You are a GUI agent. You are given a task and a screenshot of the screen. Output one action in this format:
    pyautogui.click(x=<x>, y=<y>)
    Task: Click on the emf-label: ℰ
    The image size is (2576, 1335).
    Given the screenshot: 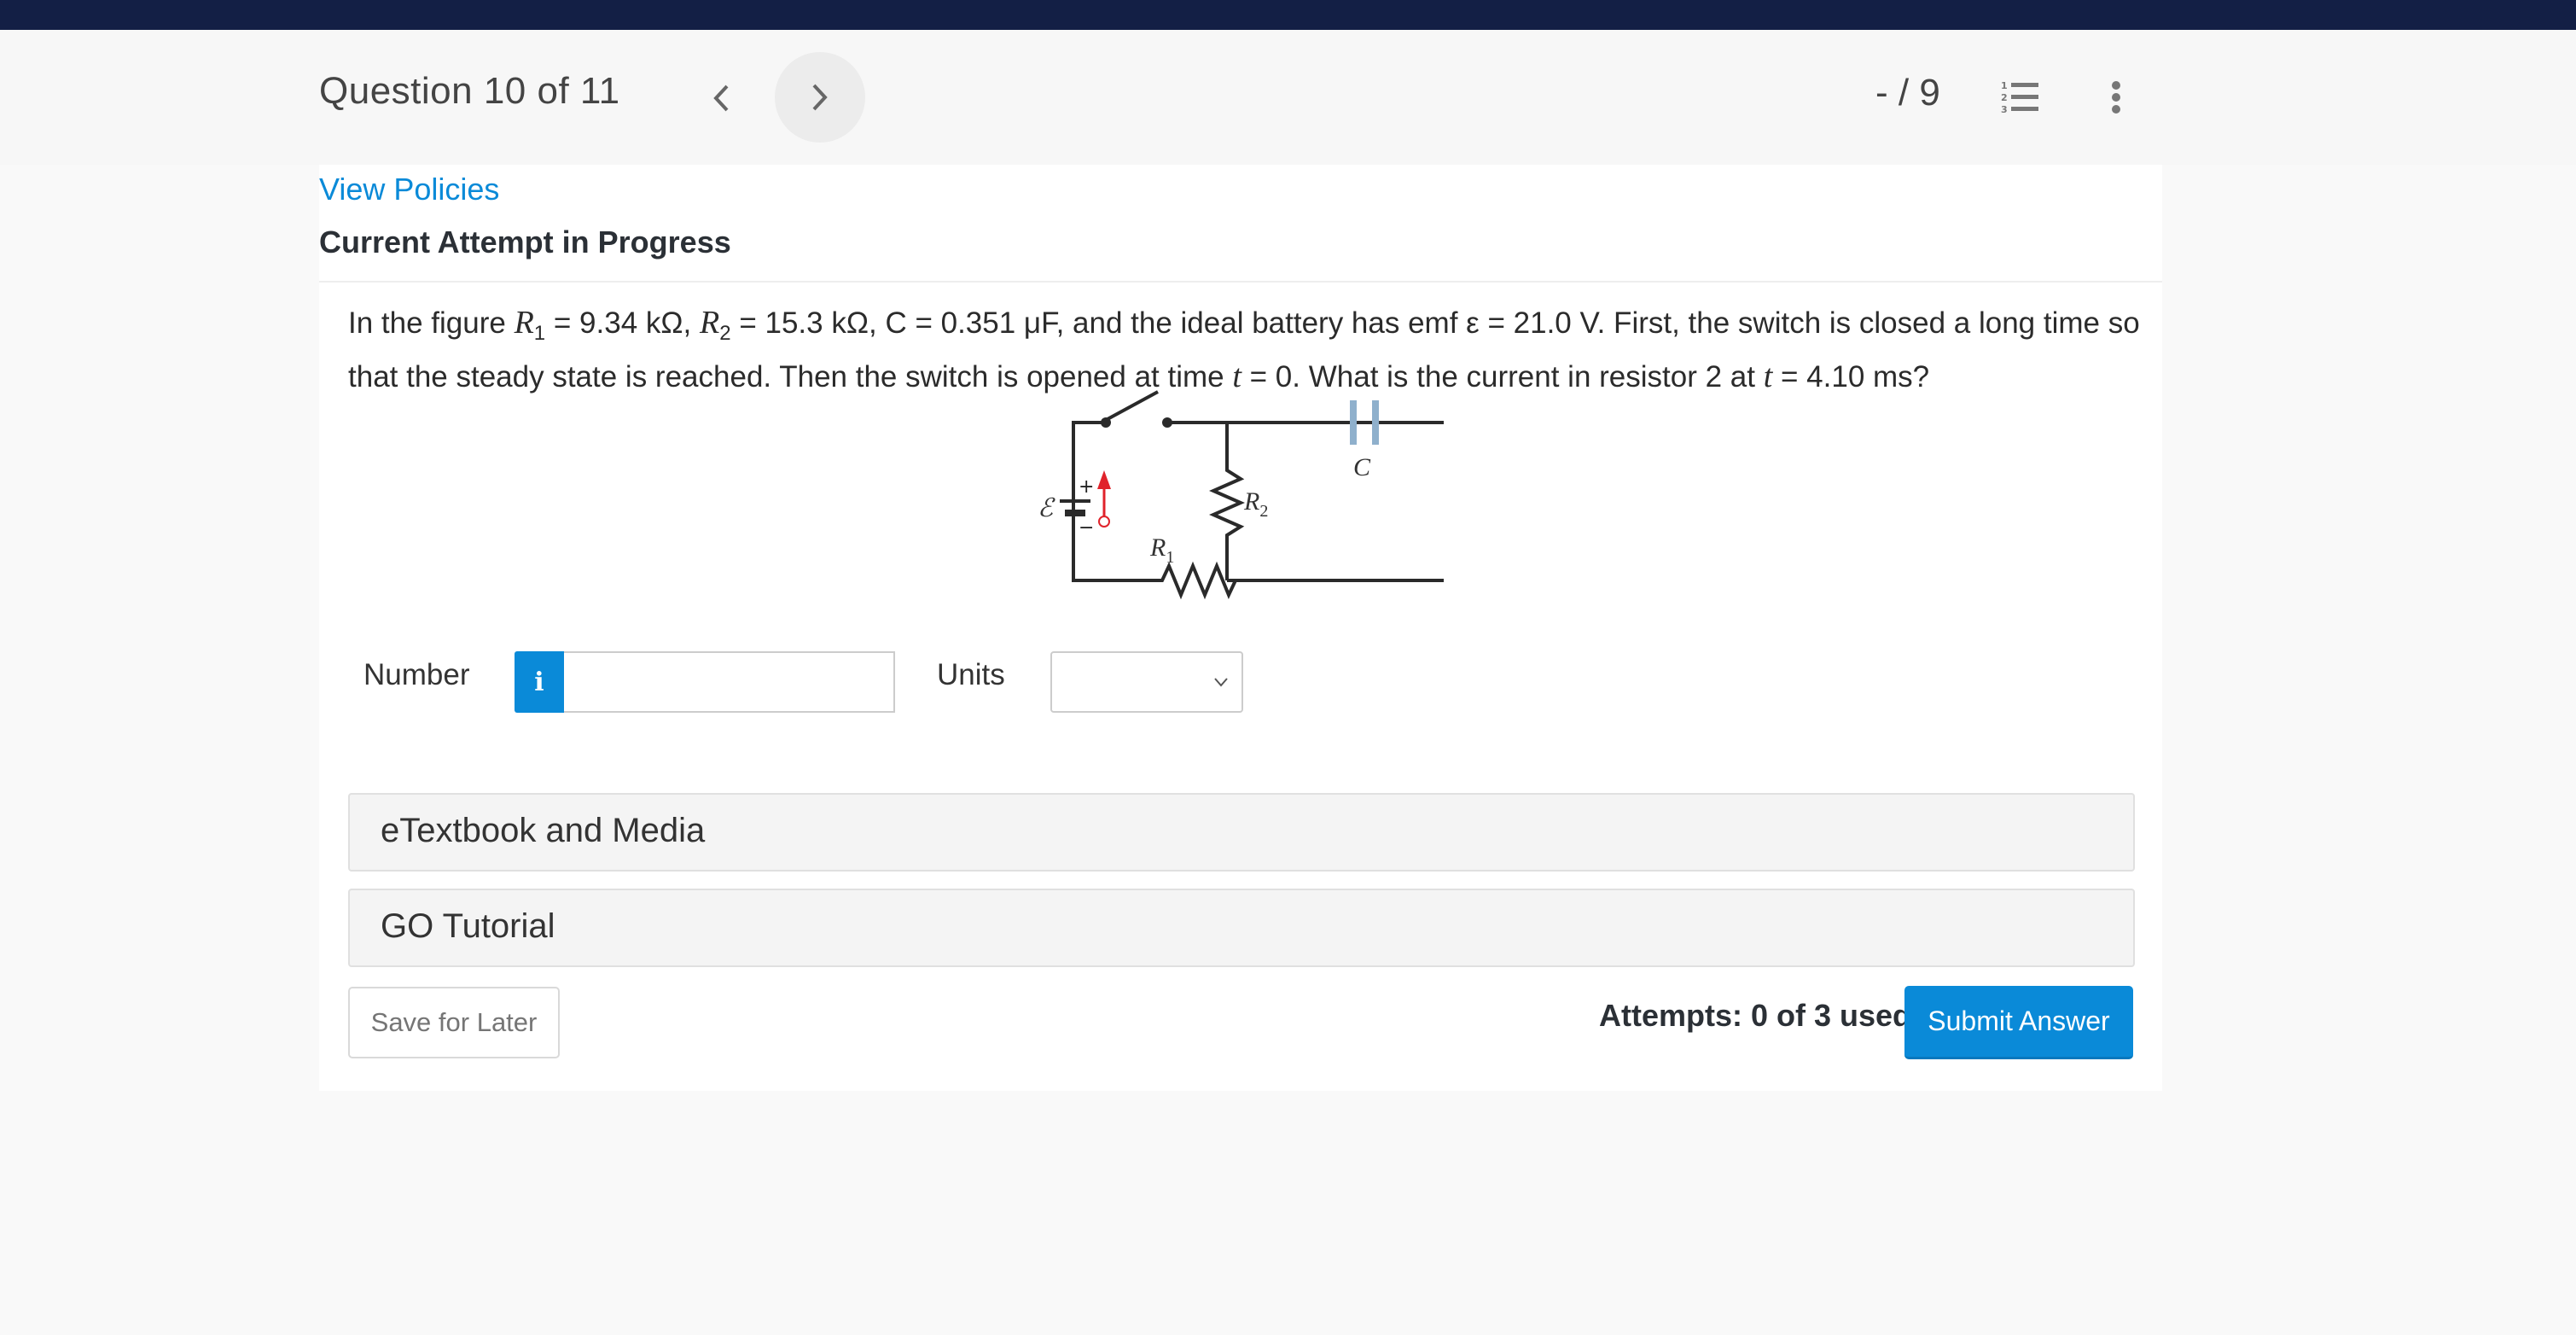 What is the action you would take?
    pyautogui.click(x=1046, y=508)
    